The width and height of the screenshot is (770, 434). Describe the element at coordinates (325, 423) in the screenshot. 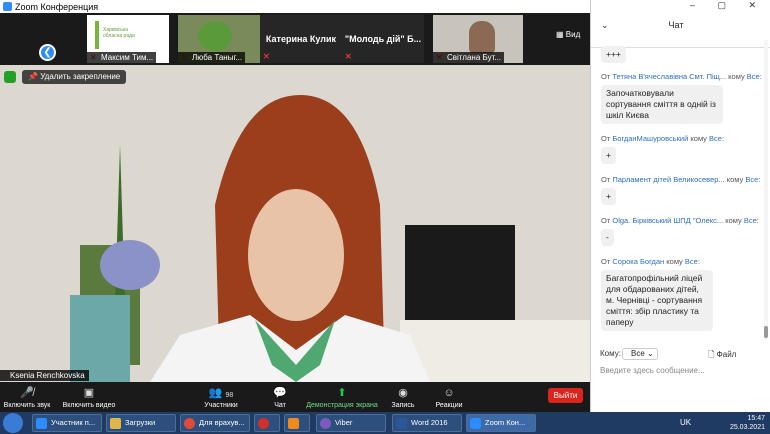

I see `viber-icon` at that location.